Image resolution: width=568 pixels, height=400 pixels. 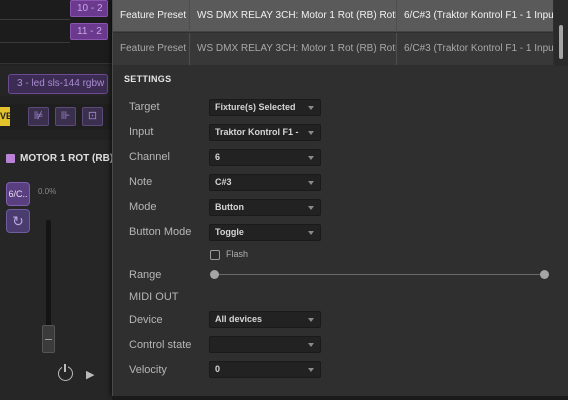 I want to click on input-label: Input, so click(x=141, y=132).